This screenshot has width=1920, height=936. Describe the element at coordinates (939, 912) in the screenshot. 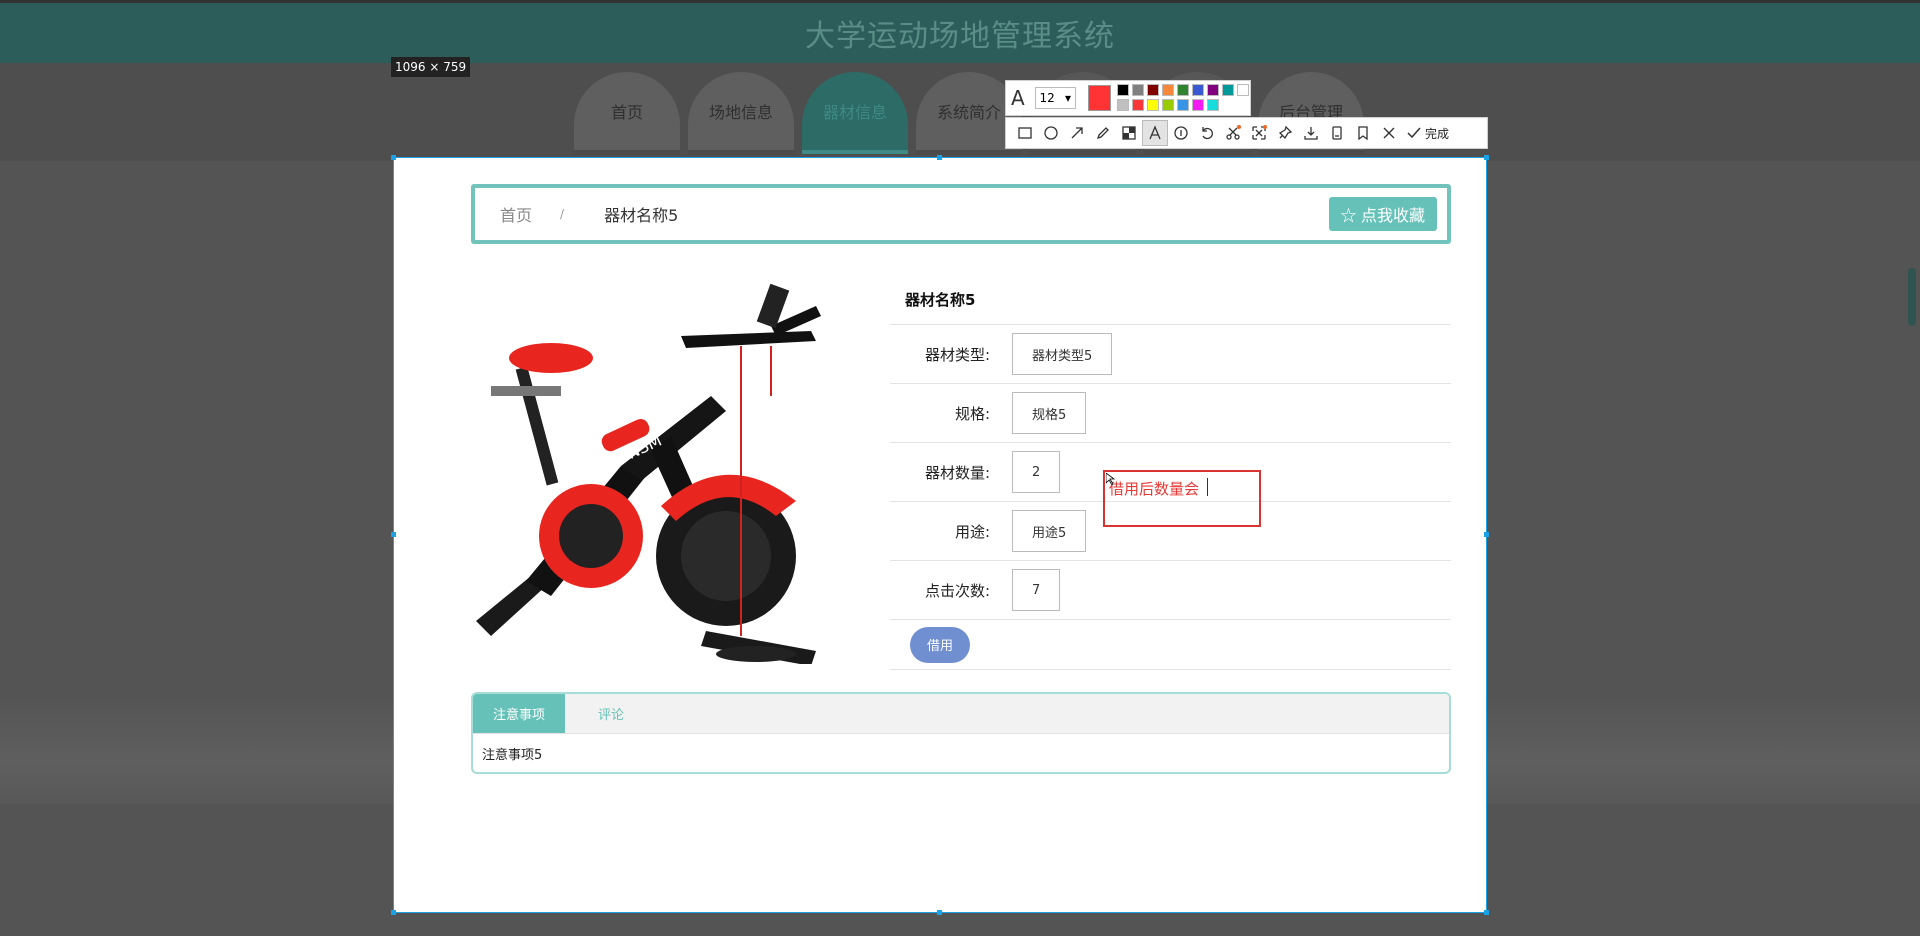

I see `resize-handle-s` at that location.